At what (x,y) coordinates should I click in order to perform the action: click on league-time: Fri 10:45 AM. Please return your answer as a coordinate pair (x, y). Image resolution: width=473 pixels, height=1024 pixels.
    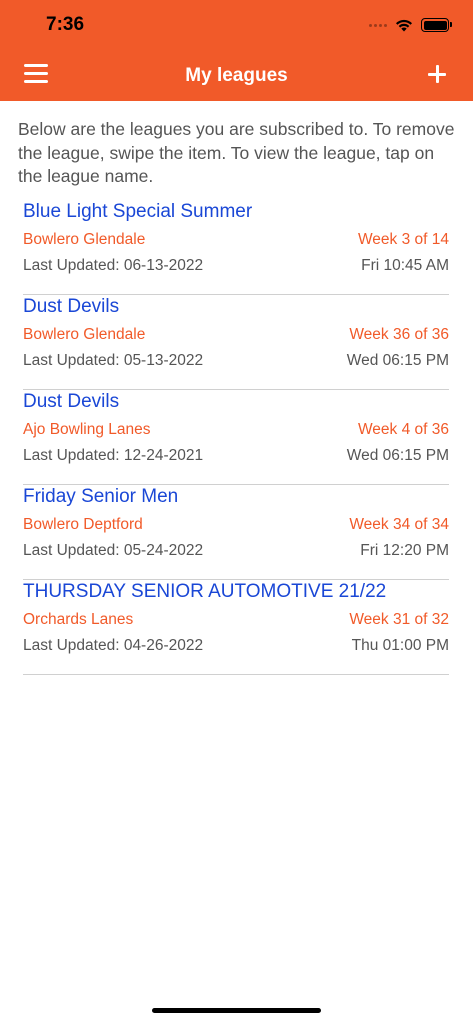
    Looking at the image, I should click on (405, 265).